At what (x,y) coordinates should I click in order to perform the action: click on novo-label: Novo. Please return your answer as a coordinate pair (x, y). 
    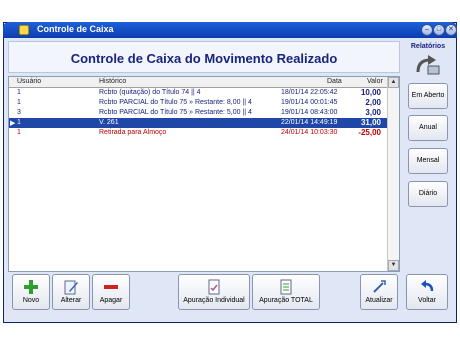
    Looking at the image, I should click on (31, 300).